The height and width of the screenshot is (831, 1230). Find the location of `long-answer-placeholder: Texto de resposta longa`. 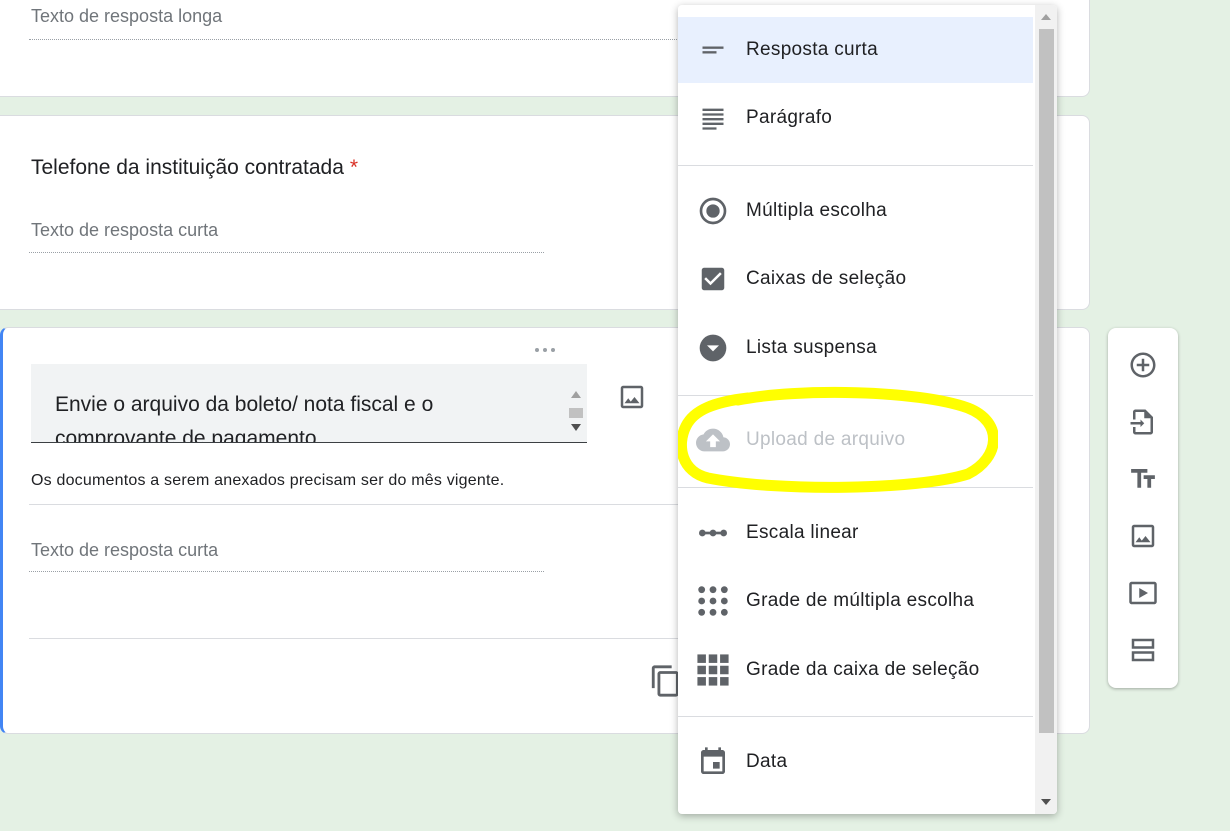

long-answer-placeholder: Texto de resposta longa is located at coordinates (127, 16).